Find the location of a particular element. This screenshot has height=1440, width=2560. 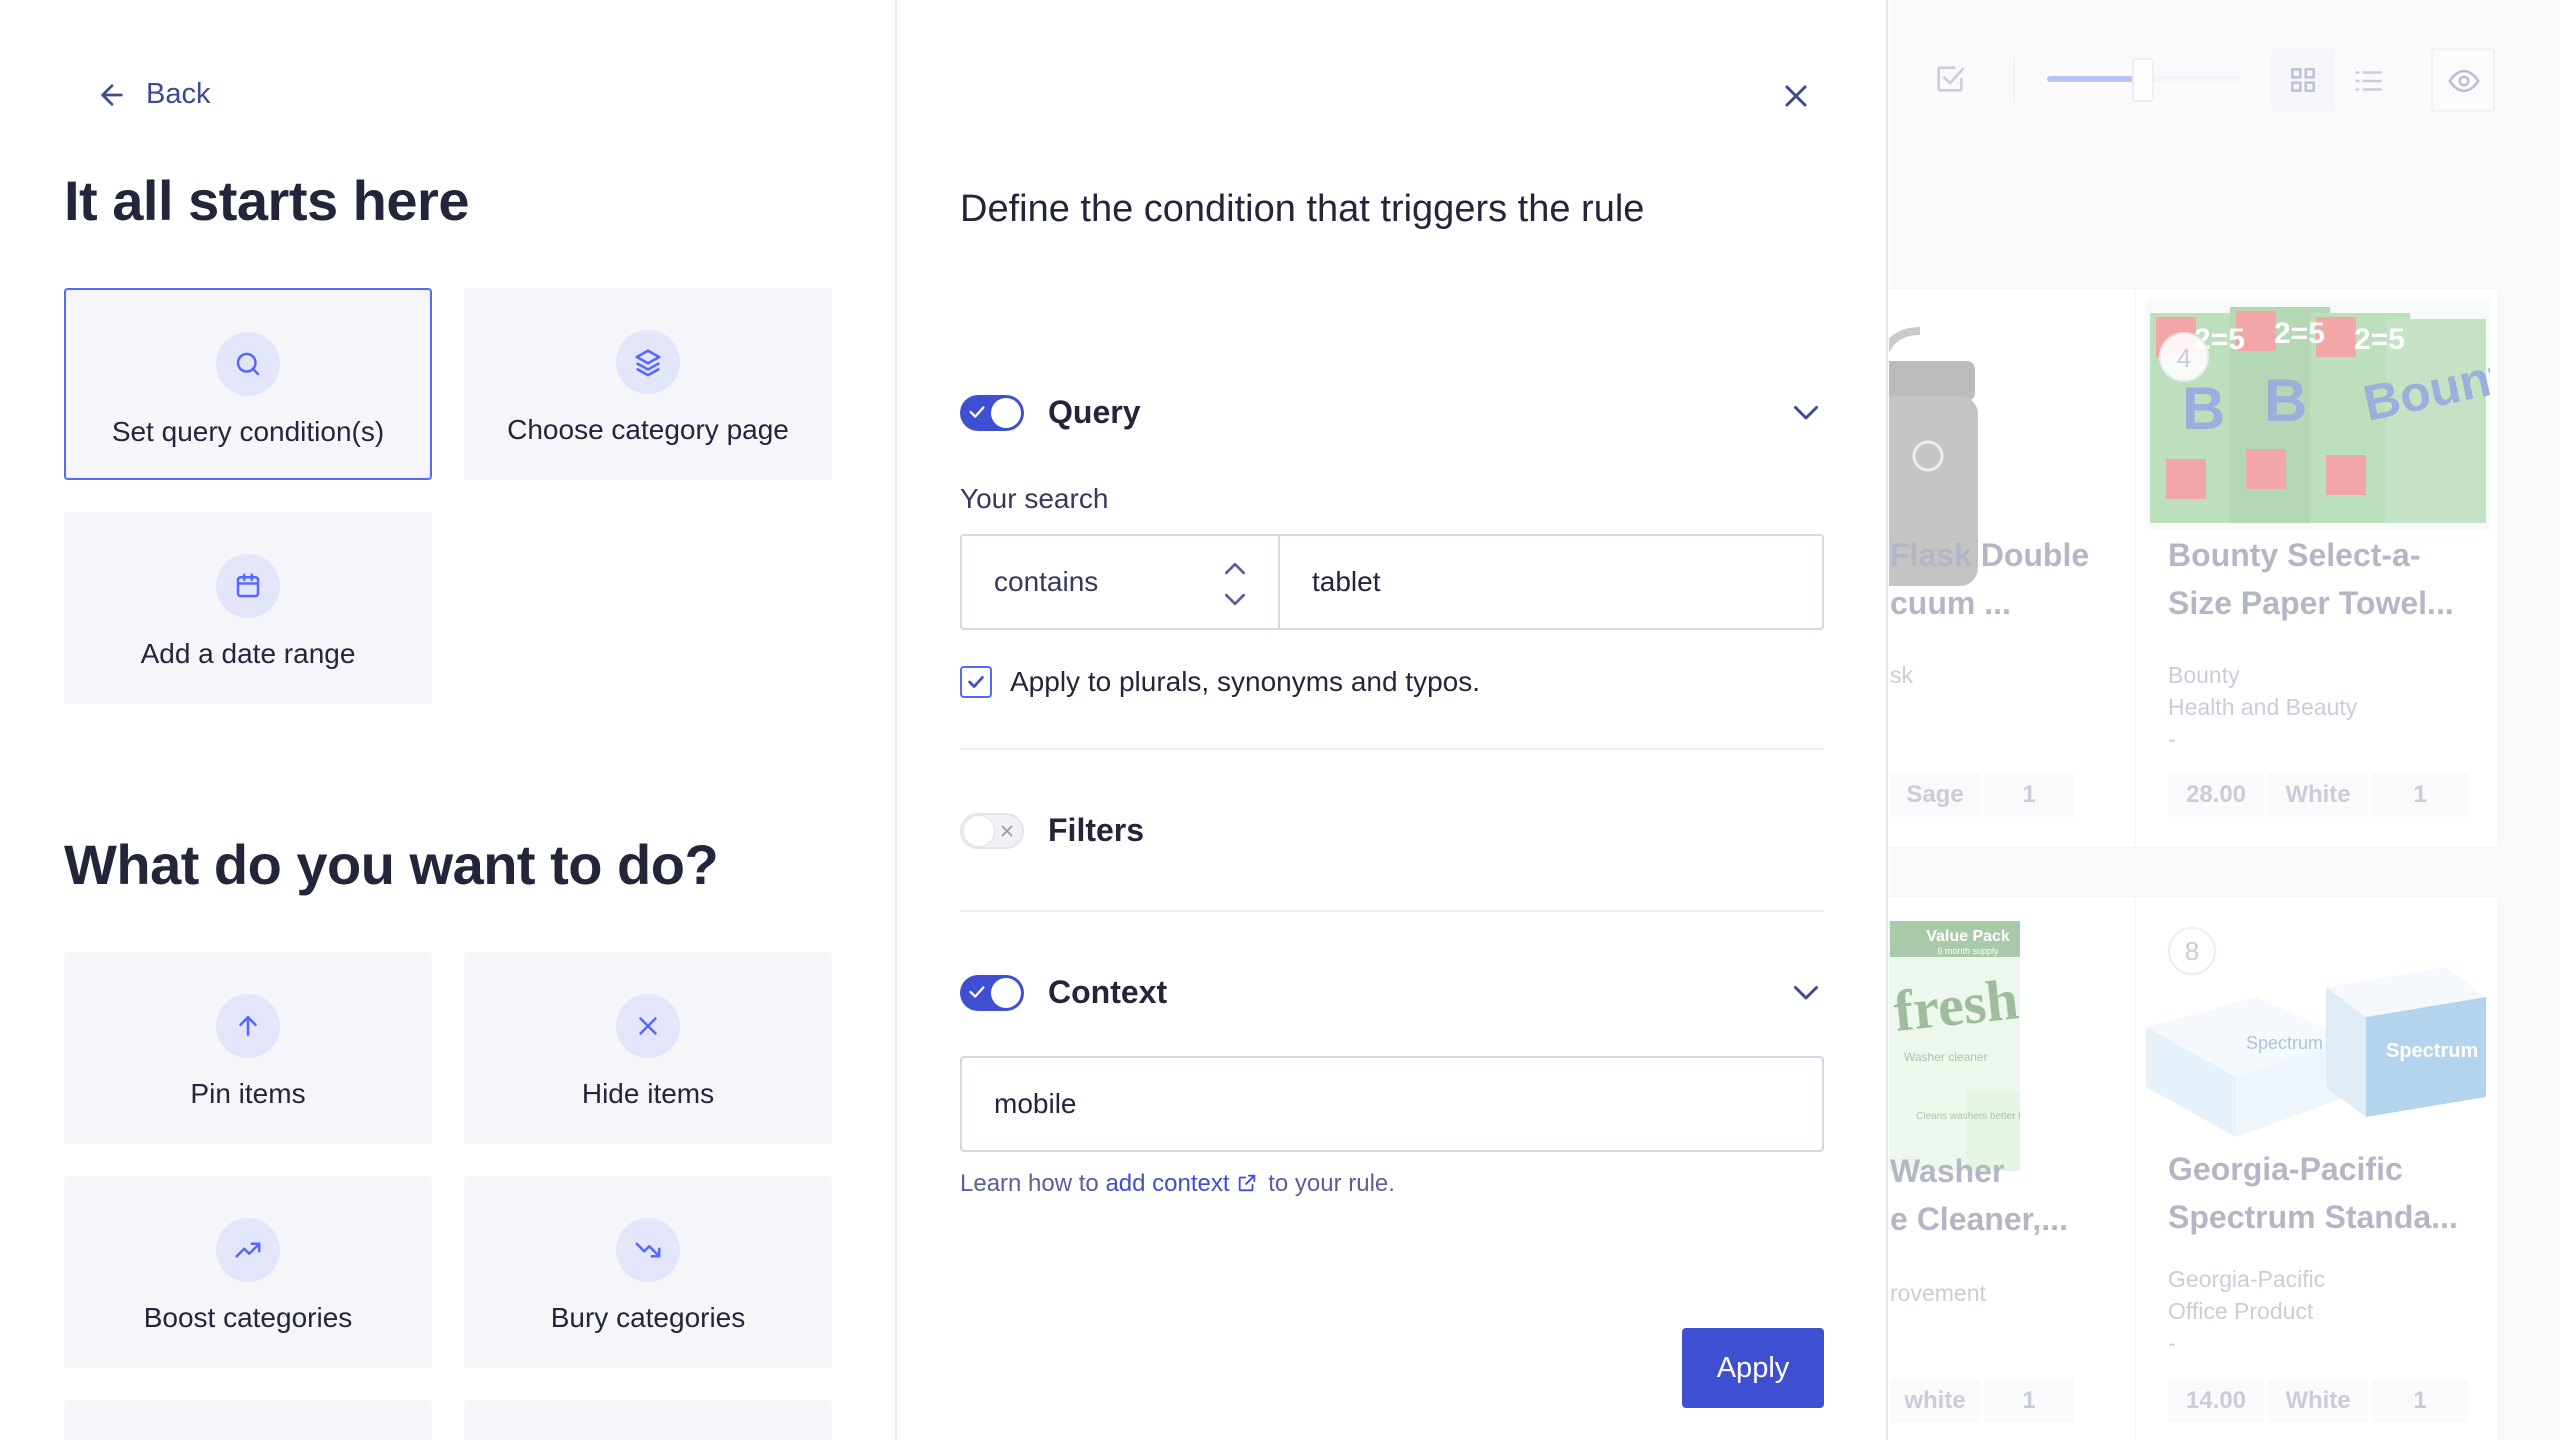

query-section-header: Query is located at coordinates (1392, 412).